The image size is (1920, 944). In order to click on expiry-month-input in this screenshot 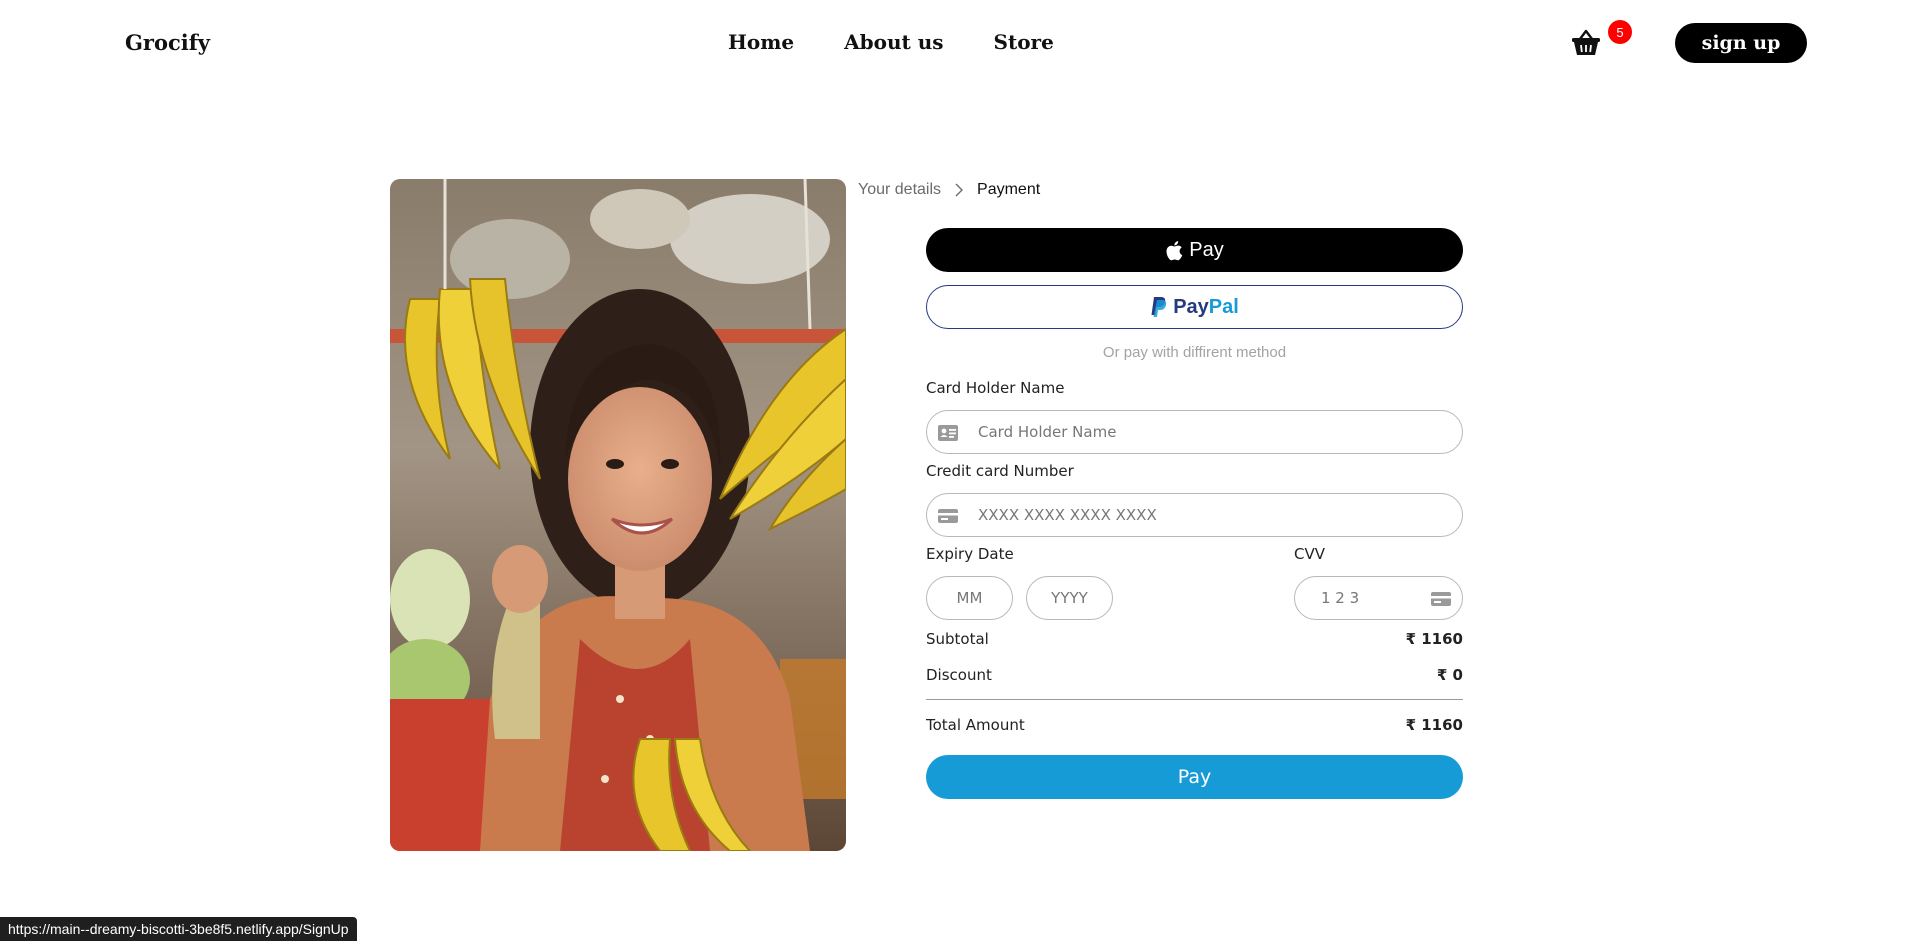, I will do `click(969, 598)`.